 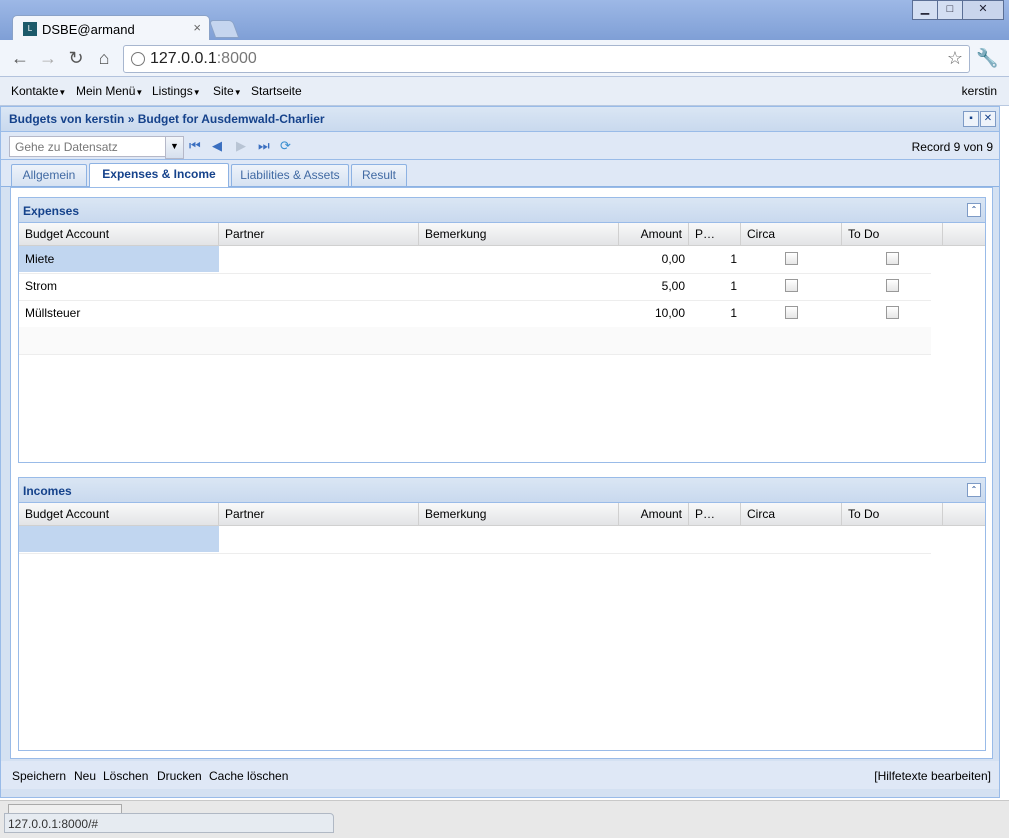 What do you see at coordinates (138, 59) in the screenshot?
I see `globe-icon` at bounding box center [138, 59].